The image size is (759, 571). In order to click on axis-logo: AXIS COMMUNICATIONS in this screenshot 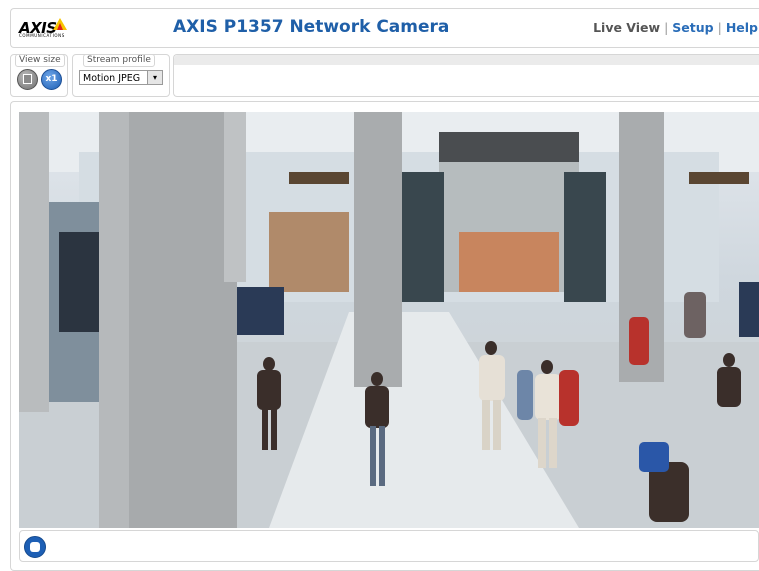, I will do `click(43, 28)`.